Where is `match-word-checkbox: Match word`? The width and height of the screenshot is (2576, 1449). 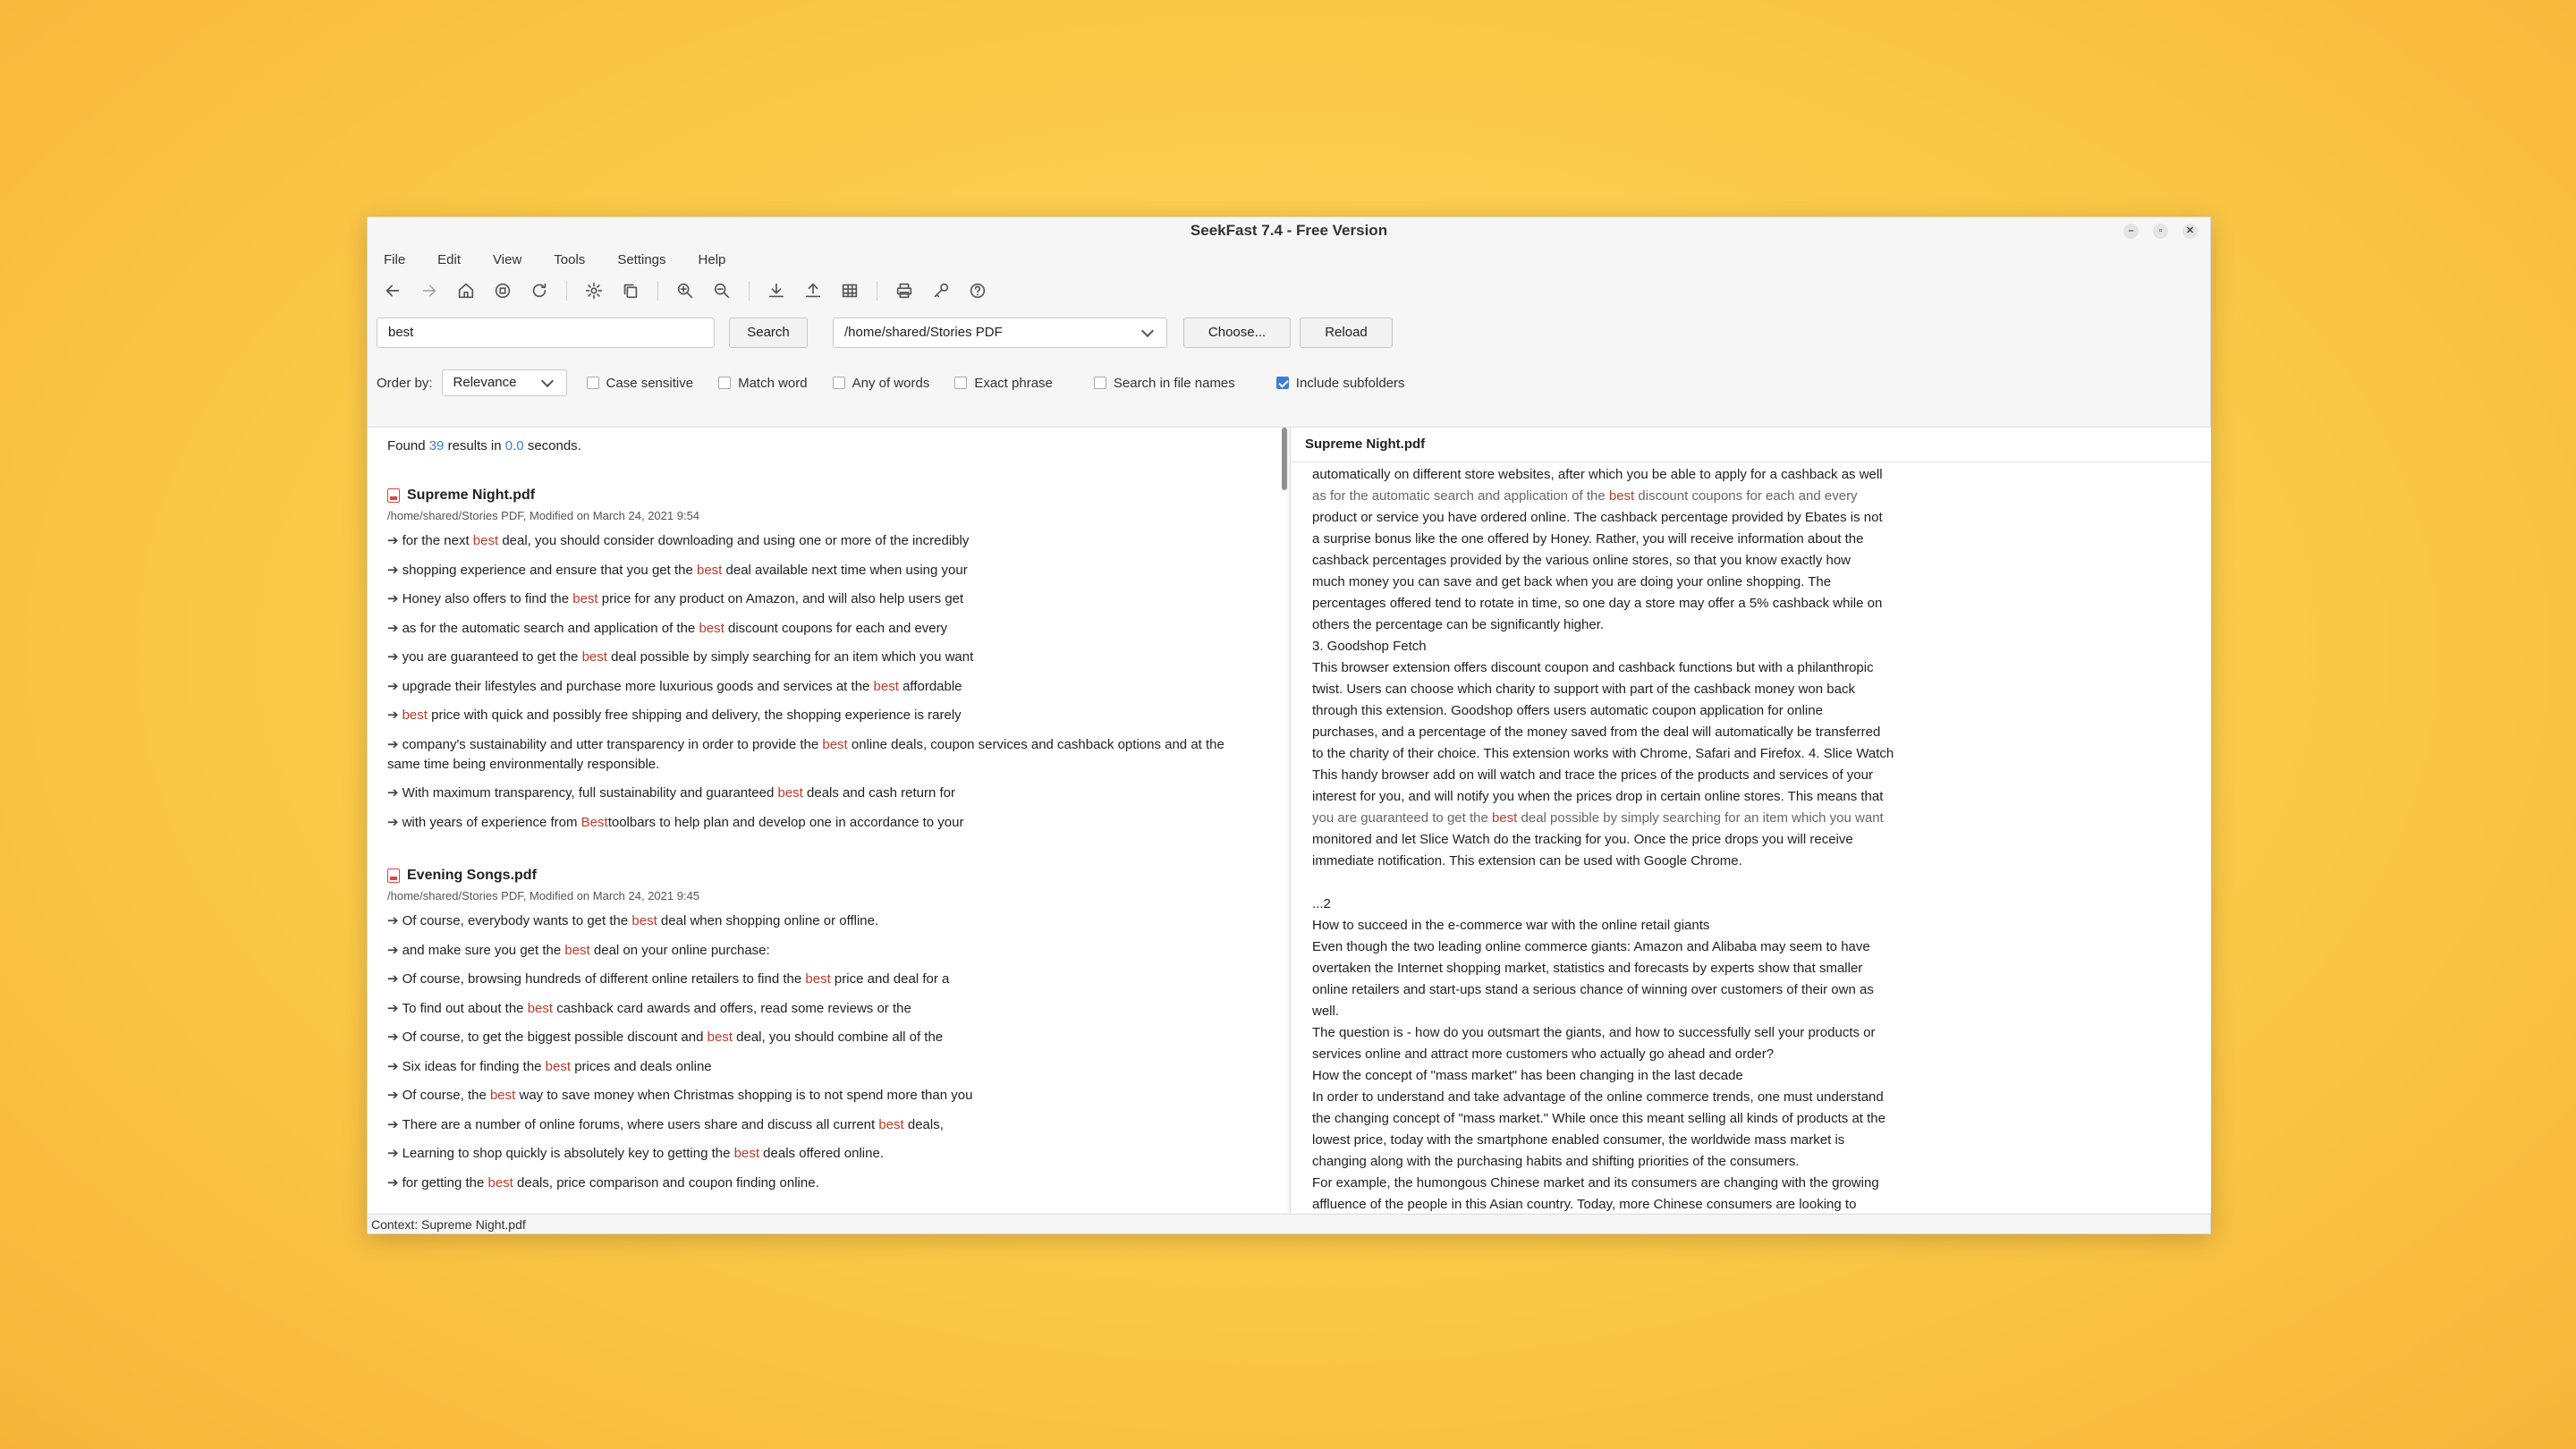
match-word-checkbox: Match word is located at coordinates (763, 383).